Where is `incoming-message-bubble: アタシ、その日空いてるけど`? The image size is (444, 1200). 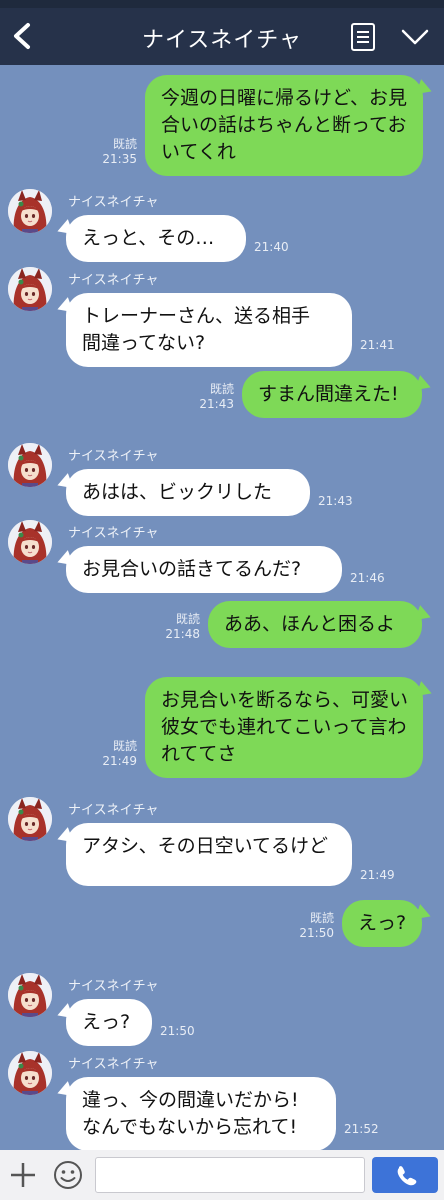
incoming-message-bubble: アタシ、その日空いてるけど is located at coordinates (209, 854).